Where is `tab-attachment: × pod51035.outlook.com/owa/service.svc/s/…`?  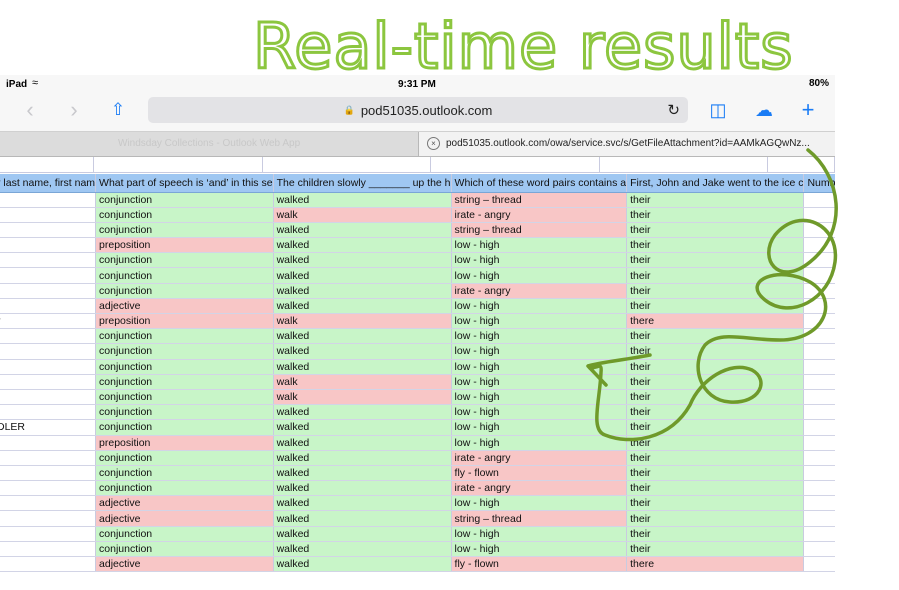 tab-attachment: × pod51035.outlook.com/owa/service.svc/s/… is located at coordinates (626, 144).